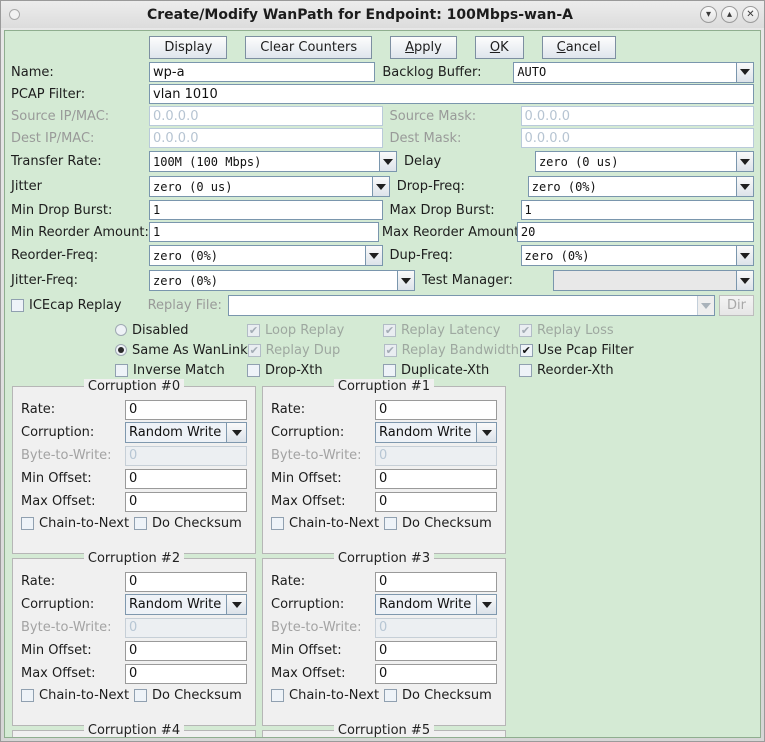 This screenshot has height=742, width=765. I want to click on max-drop-burst-label: Max Drop Burst:, so click(442, 210).